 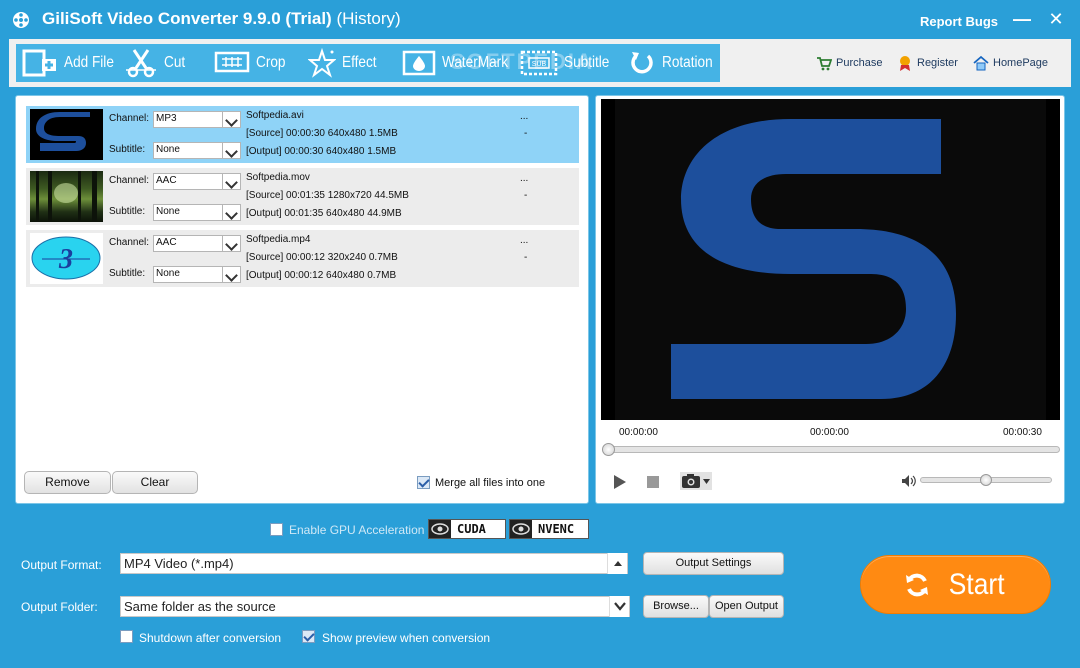 What do you see at coordinates (1022, 19) in the screenshot?
I see `minimize-button: —` at bounding box center [1022, 19].